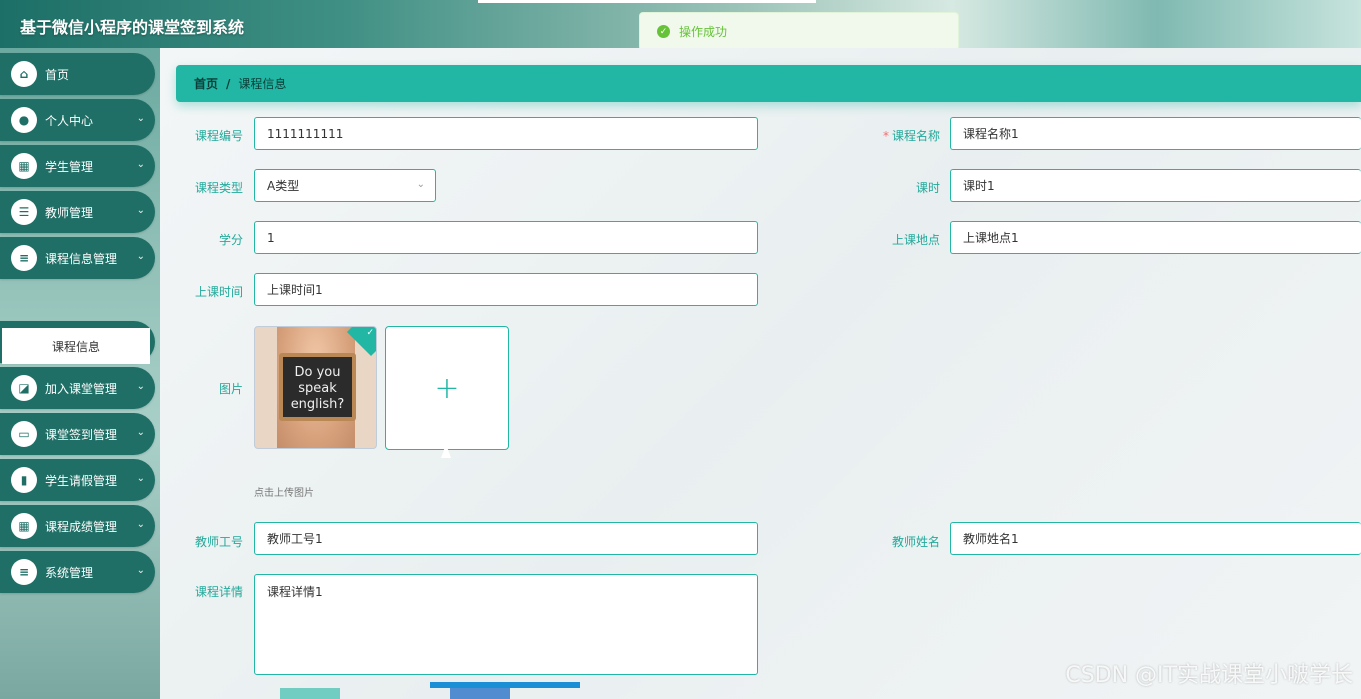 This screenshot has height=699, width=1361. What do you see at coordinates (24, 572) in the screenshot?
I see `menu-icon: ≡` at bounding box center [24, 572].